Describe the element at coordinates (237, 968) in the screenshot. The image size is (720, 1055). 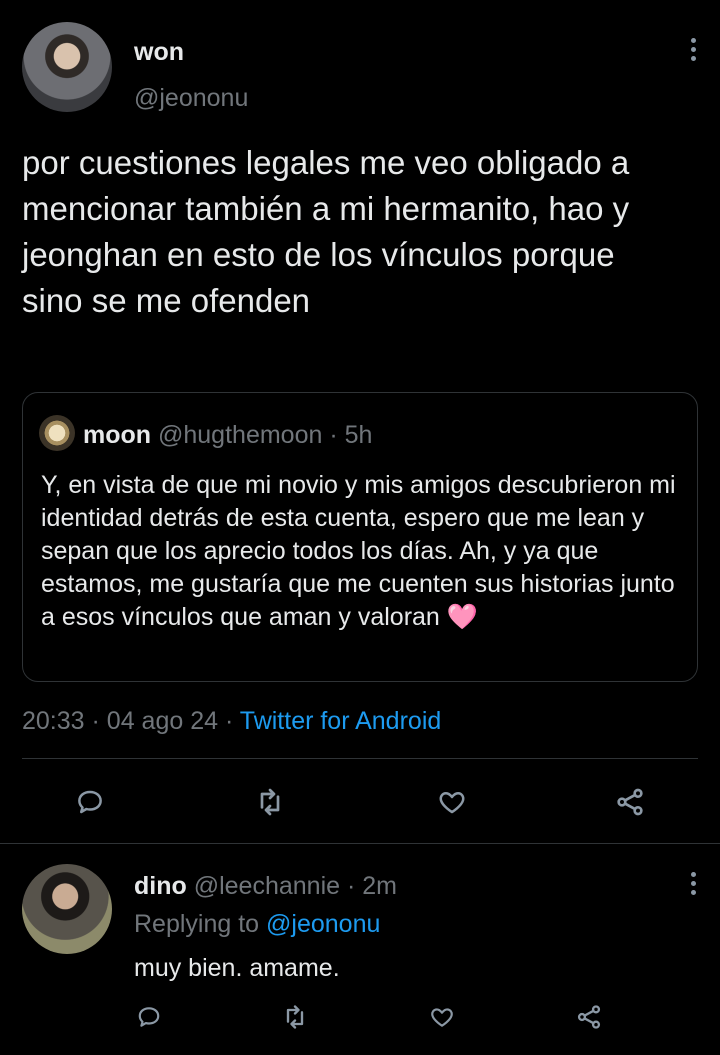
I see `reply-text: muy bien. amame.` at that location.